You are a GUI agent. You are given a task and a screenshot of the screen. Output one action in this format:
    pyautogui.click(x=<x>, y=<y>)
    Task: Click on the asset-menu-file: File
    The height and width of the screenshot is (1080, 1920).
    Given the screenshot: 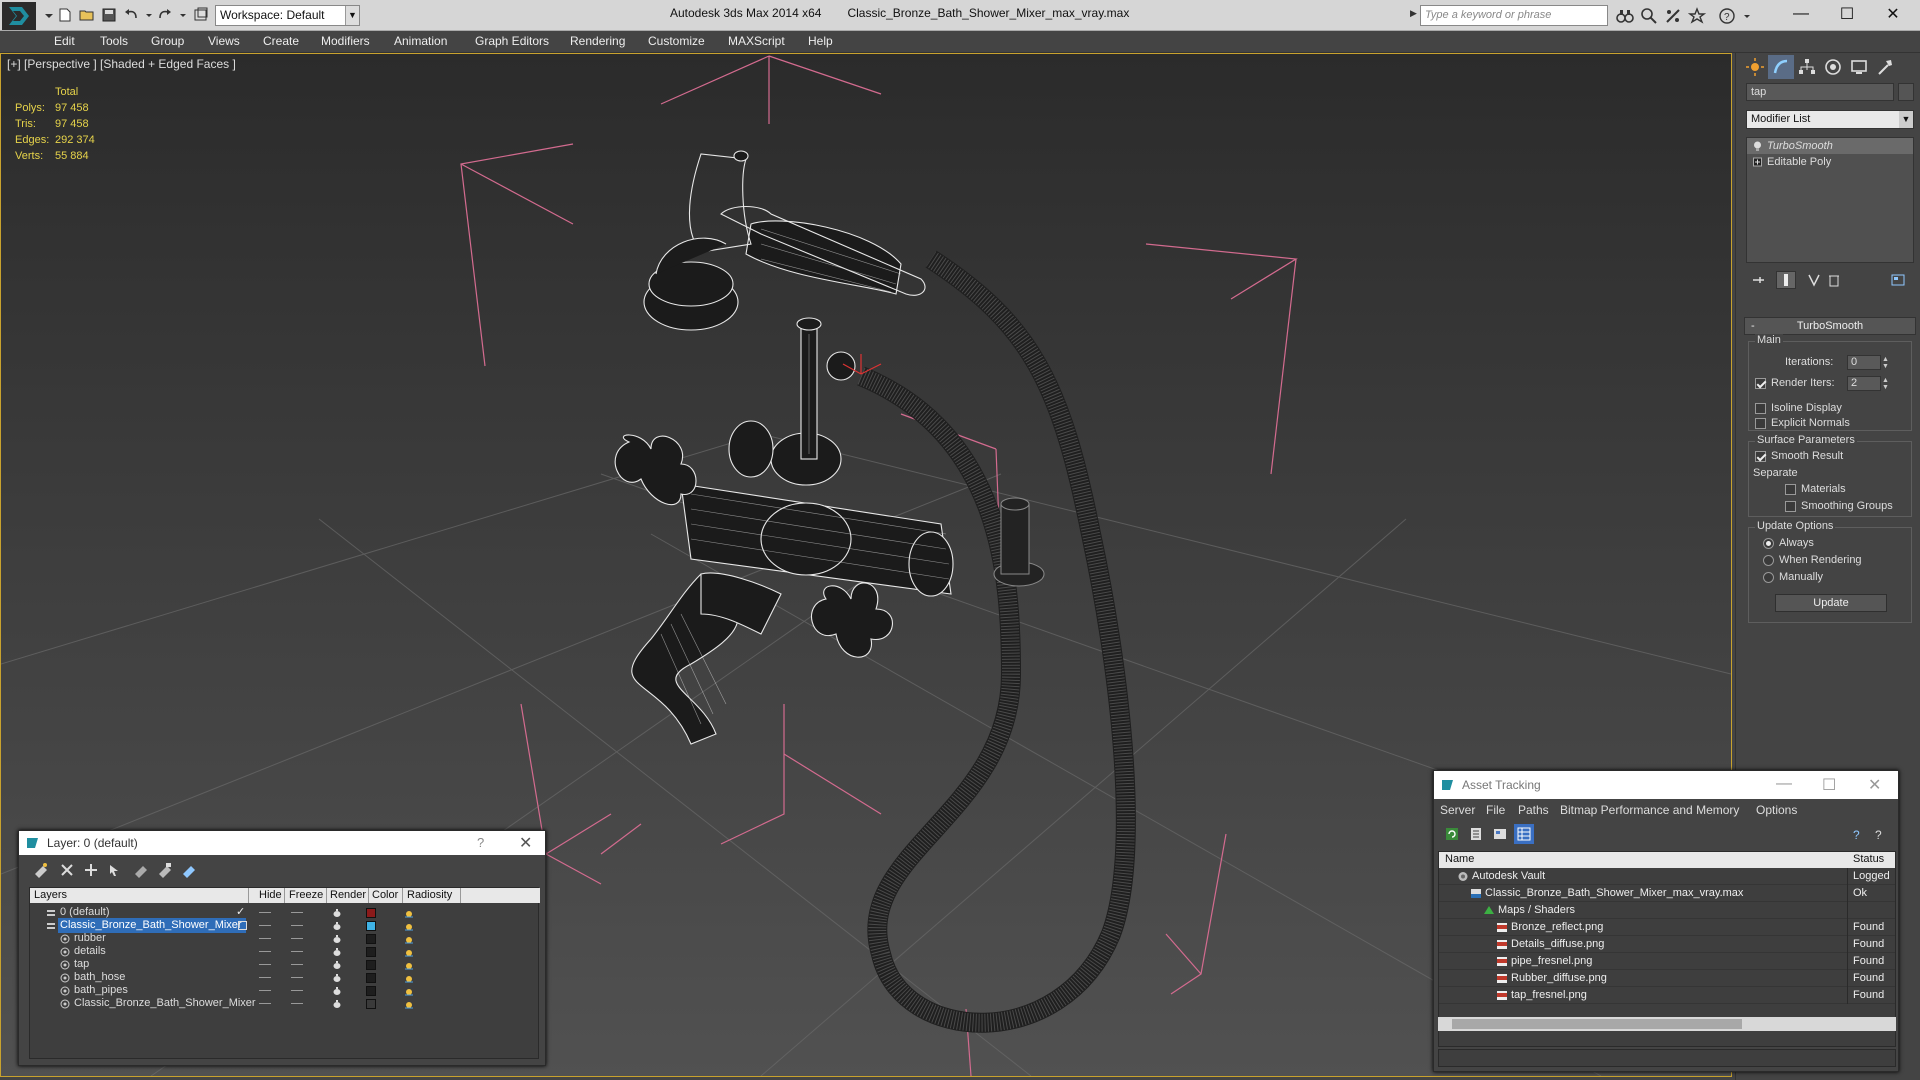 What is the action you would take?
    pyautogui.click(x=1495, y=810)
    